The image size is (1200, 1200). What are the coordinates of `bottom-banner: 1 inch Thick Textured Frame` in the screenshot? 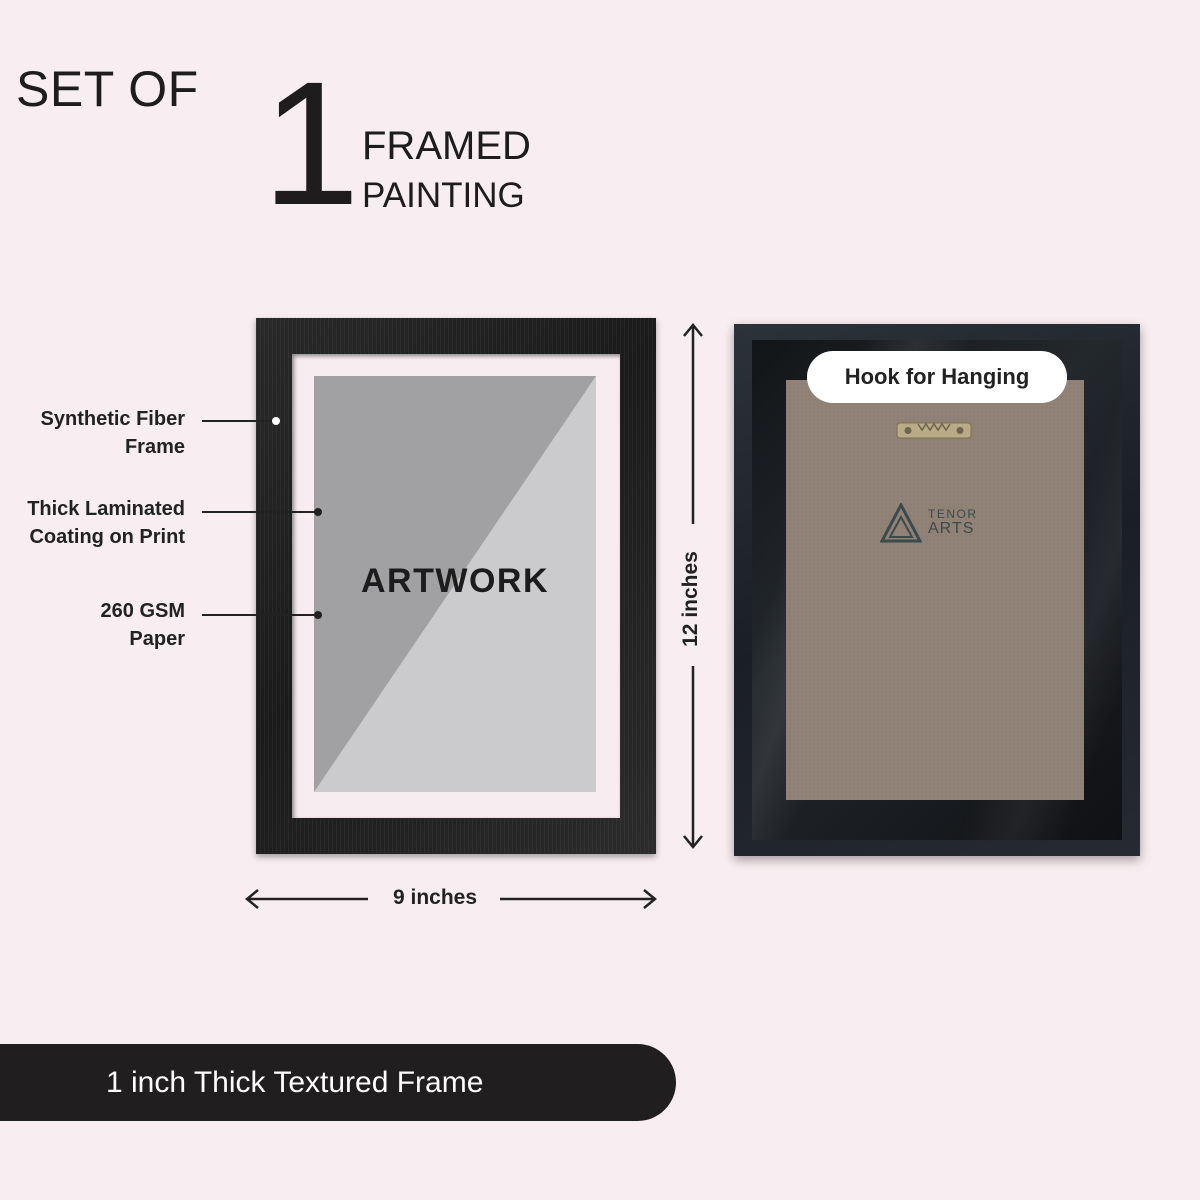 It's located at (338, 1082).